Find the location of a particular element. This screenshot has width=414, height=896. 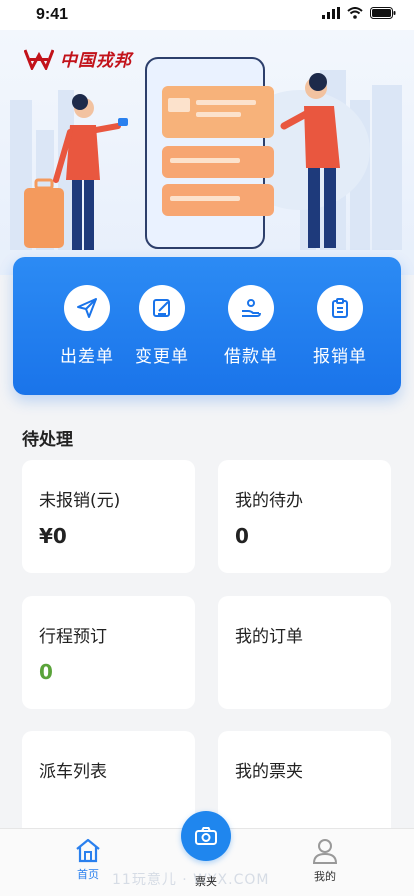

card-title: 我的票夹 is located at coordinates (269, 772).